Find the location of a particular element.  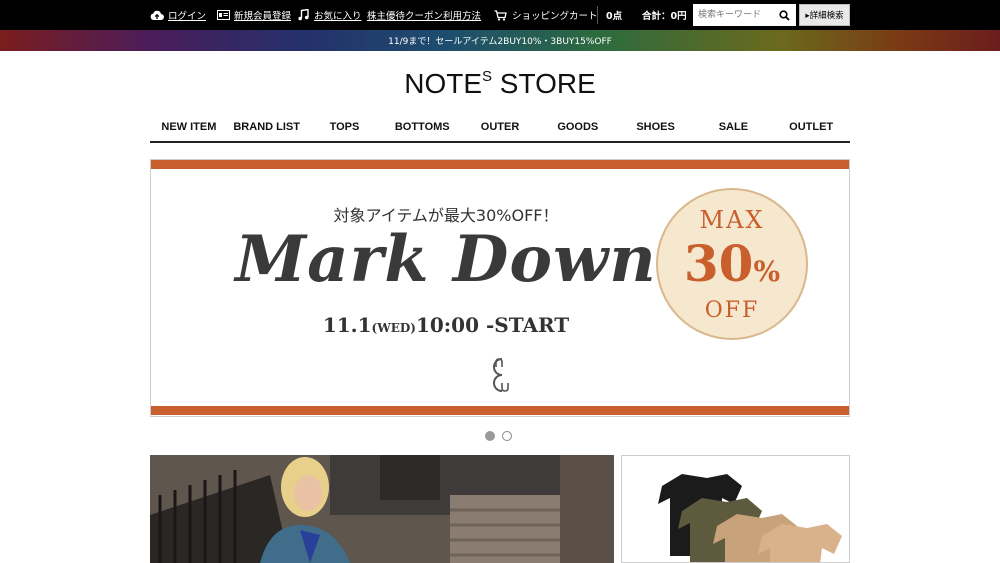

advanced-search-button: ▸詳細検索 is located at coordinates (824, 15).